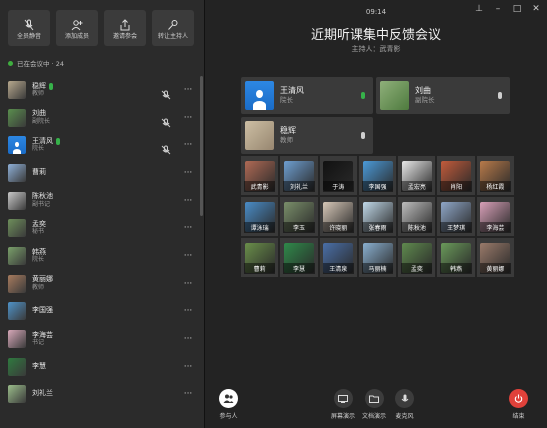 This screenshot has height=428, width=547. Describe the element at coordinates (99, 228) in the screenshot. I see `list-item: 孟奕 秘书 ···` at that location.